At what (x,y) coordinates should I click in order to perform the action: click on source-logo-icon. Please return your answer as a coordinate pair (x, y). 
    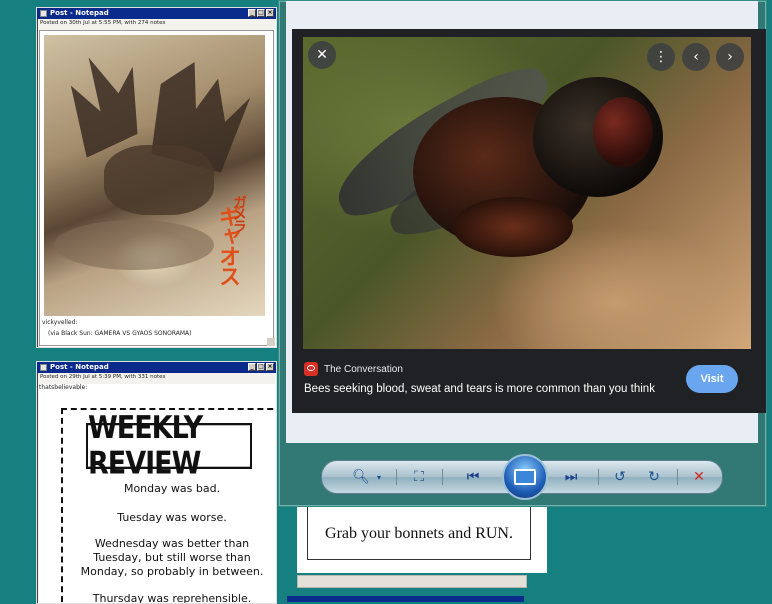
    Looking at the image, I should click on (311, 369).